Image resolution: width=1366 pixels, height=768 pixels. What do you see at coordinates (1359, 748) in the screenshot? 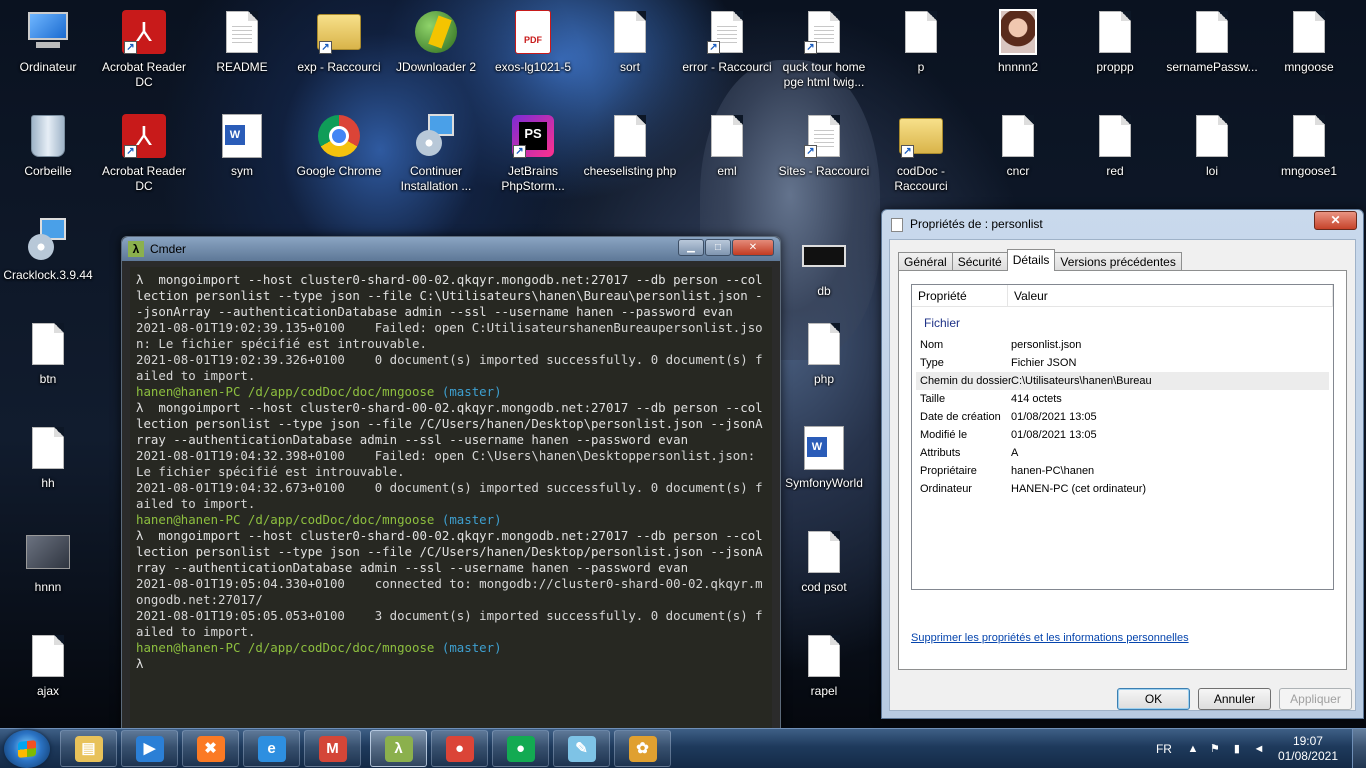
I see `show-desktop-button` at bounding box center [1359, 748].